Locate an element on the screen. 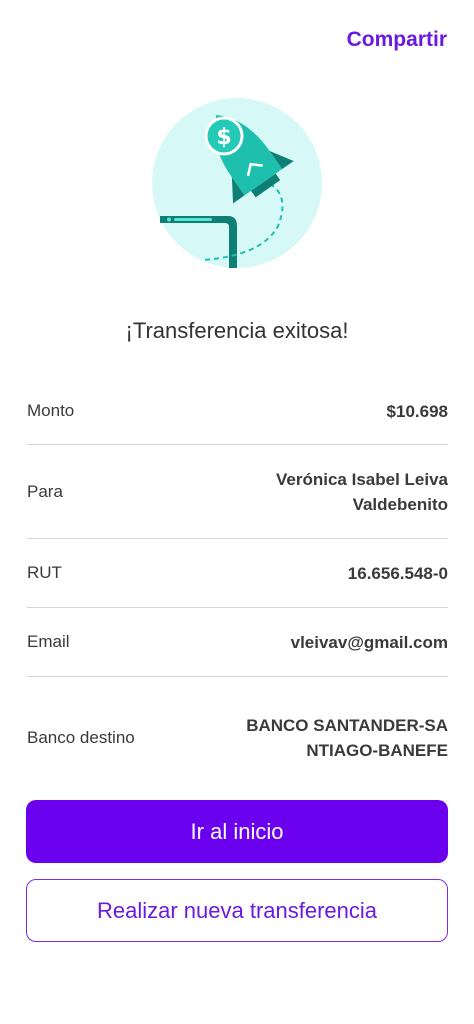 The height and width of the screenshot is (1024, 474). email-value: vleivav@gmail.com is located at coordinates (369, 642).